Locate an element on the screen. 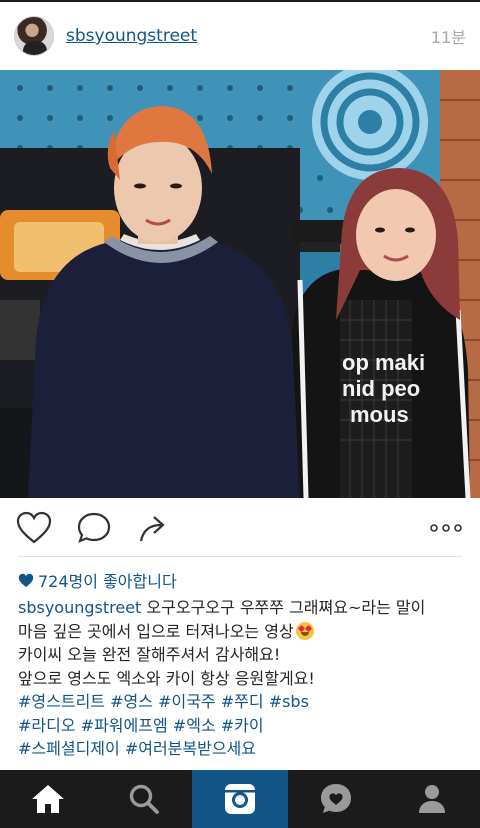 The height and width of the screenshot is (828, 480). hashtag-link: #영스트리트 is located at coordinates (61, 701).